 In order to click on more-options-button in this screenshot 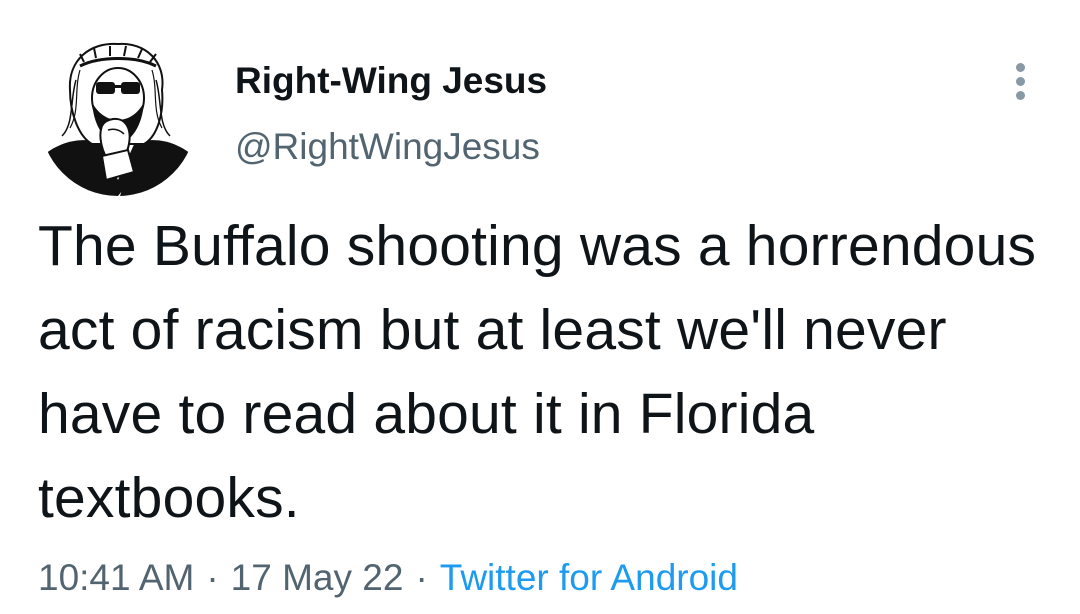, I will do `click(1020, 81)`.